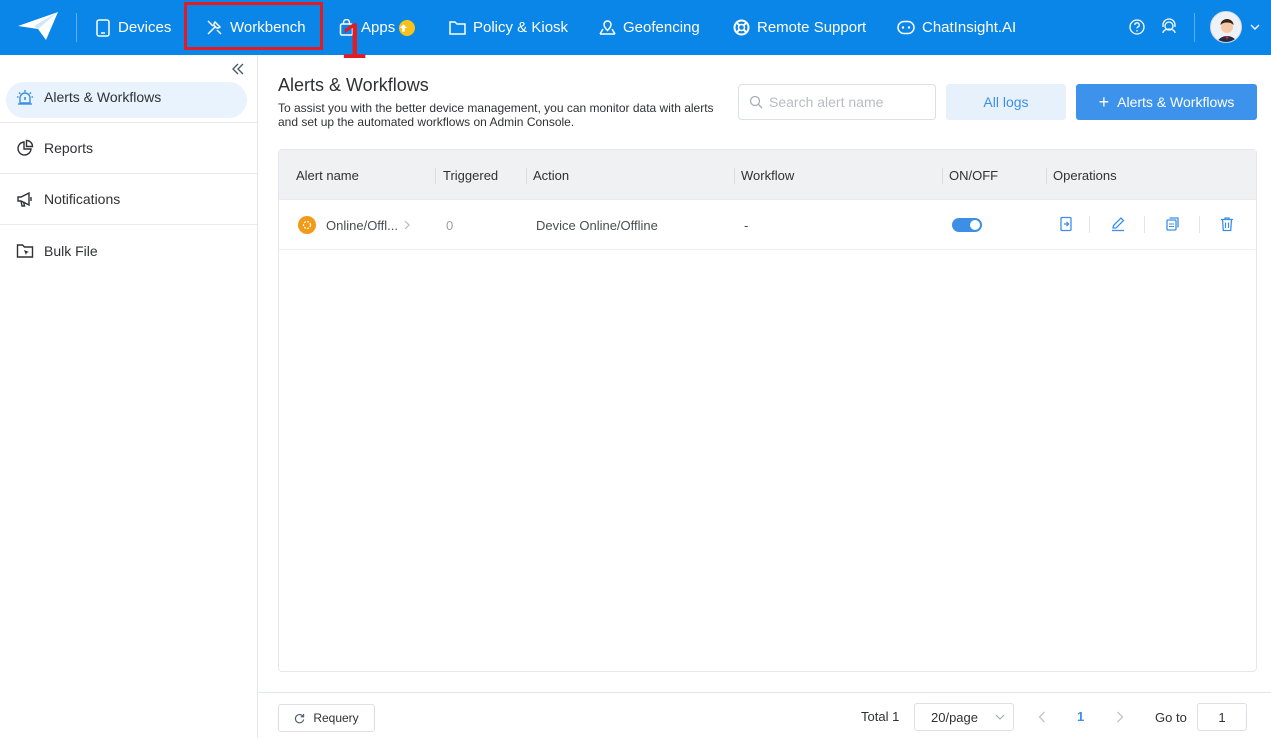 The width and height of the screenshot is (1271, 738). What do you see at coordinates (457, 28) in the screenshot?
I see `folder-icon` at bounding box center [457, 28].